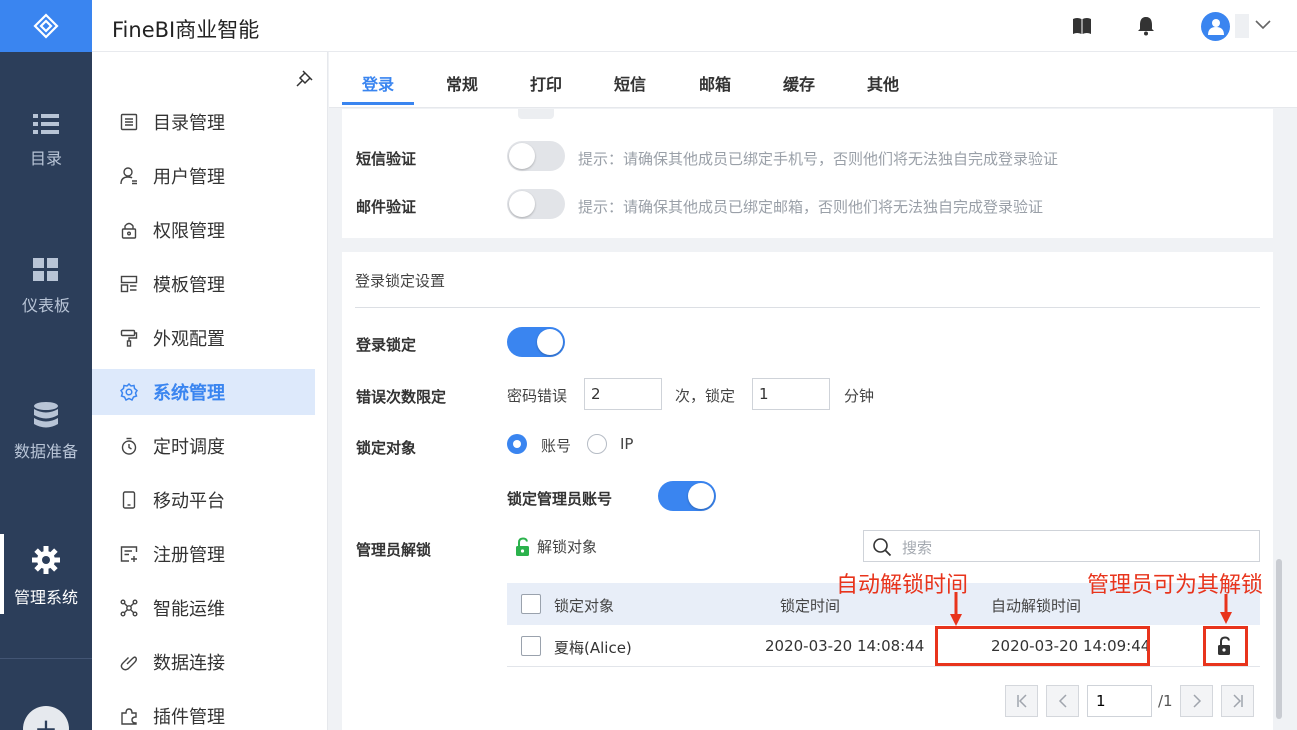 The image size is (1297, 730). I want to click on next-page-icon, so click(1196, 701).